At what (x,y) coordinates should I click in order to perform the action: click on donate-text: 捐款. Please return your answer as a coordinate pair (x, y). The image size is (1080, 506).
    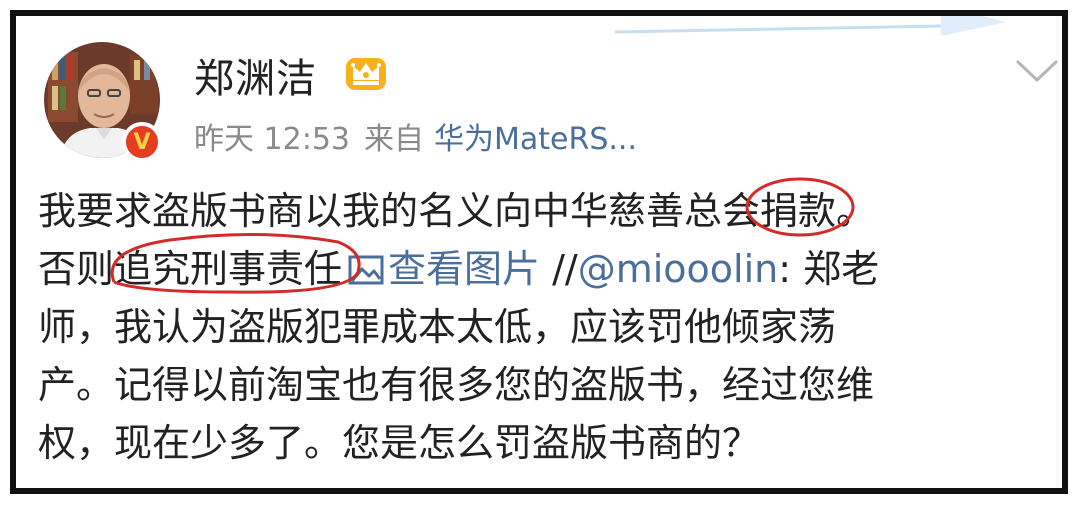
    Looking at the image, I should click on (798, 211).